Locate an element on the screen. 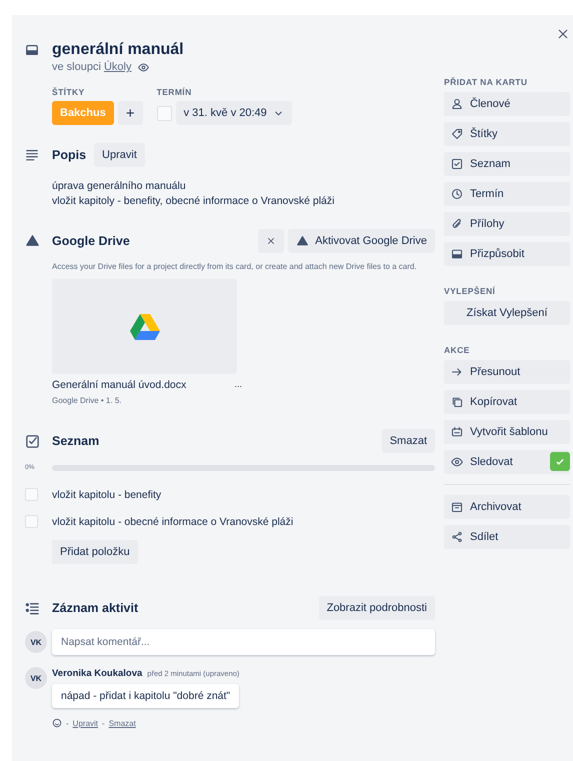  description-heading: Popis is located at coordinates (69, 155).